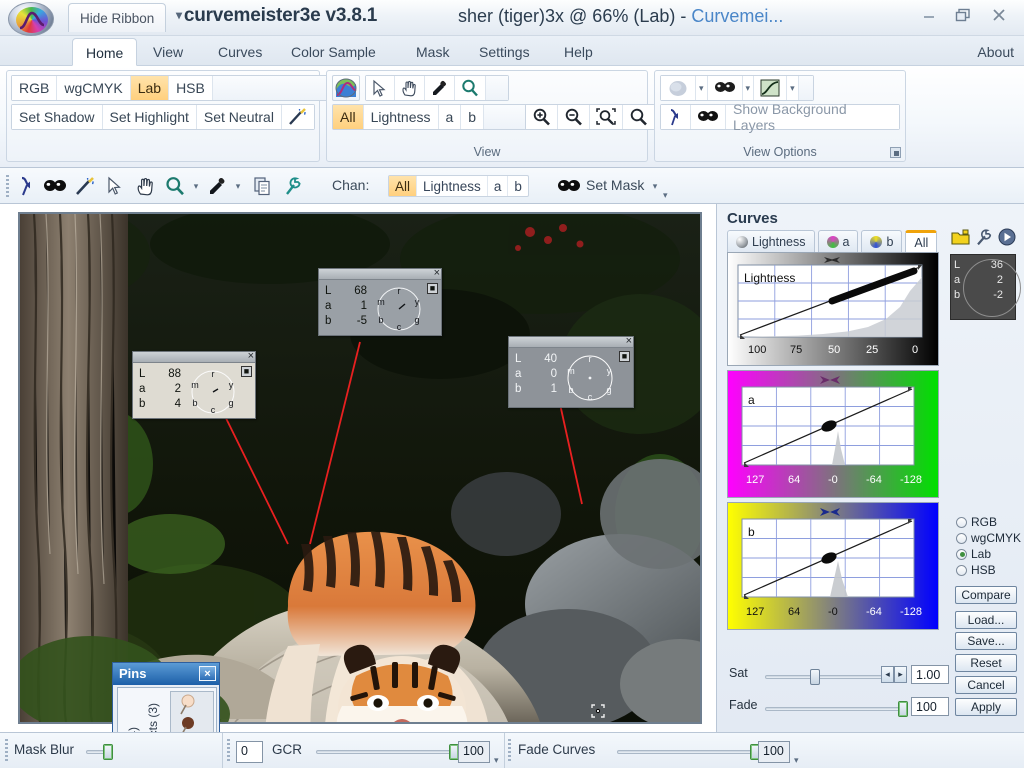  I want to click on sat-spin-left: ◂, so click(887, 674).